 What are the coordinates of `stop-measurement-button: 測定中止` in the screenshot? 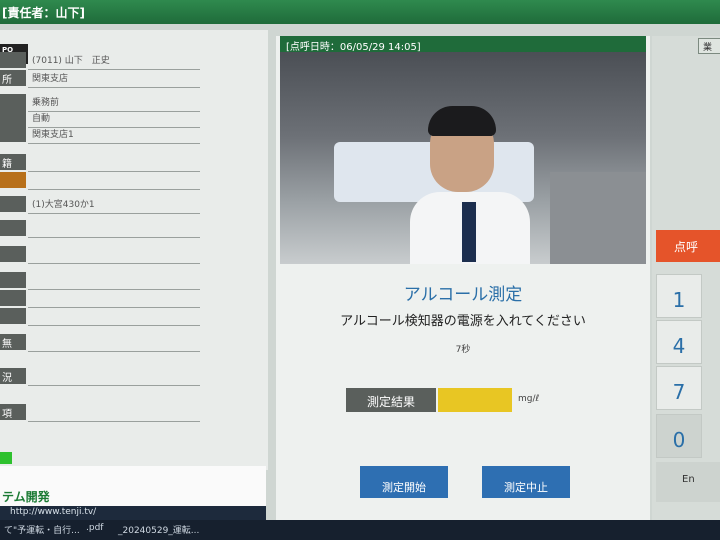 It's located at (526, 482).